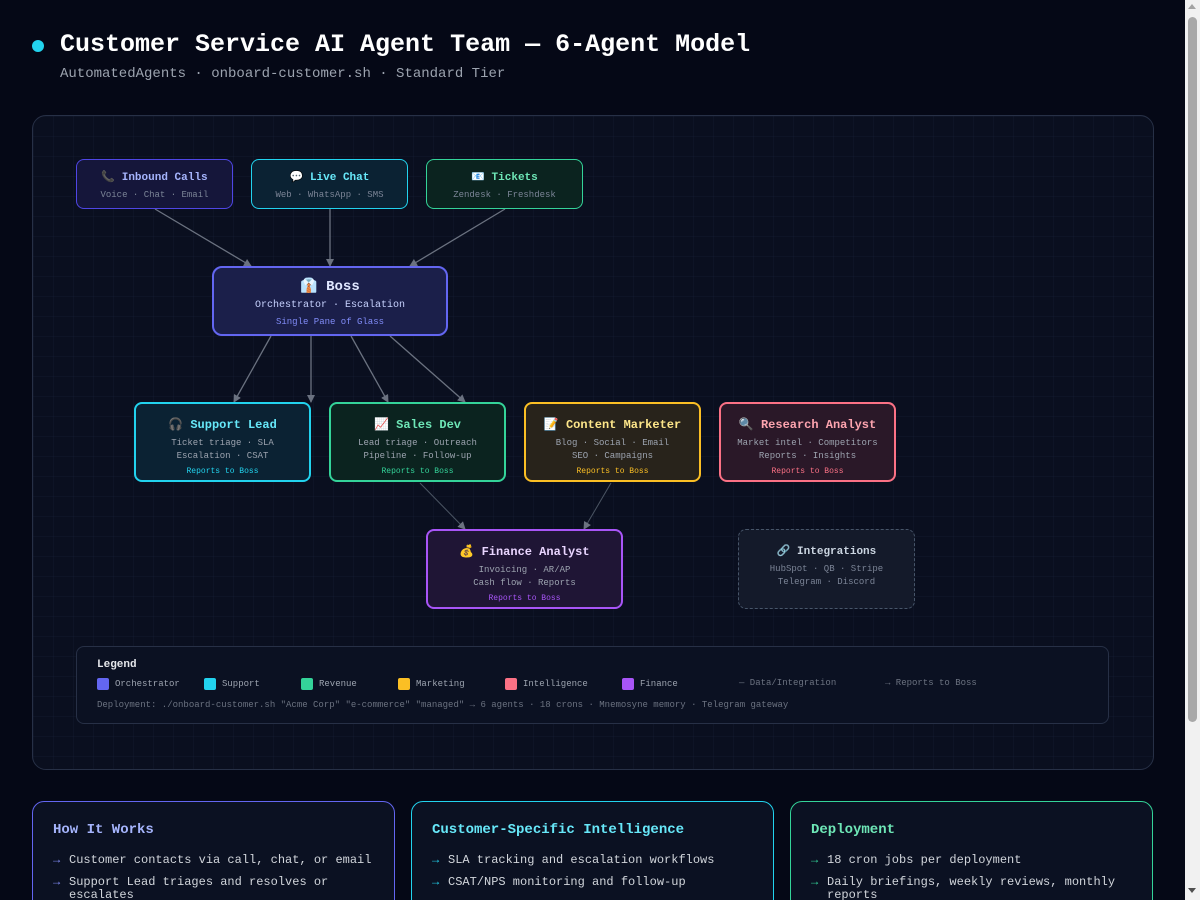 Image resolution: width=1200 pixels, height=900 pixels. Describe the element at coordinates (329, 195) in the screenshot. I see `channel-sub: Web · WhatsApp · SMS` at that location.